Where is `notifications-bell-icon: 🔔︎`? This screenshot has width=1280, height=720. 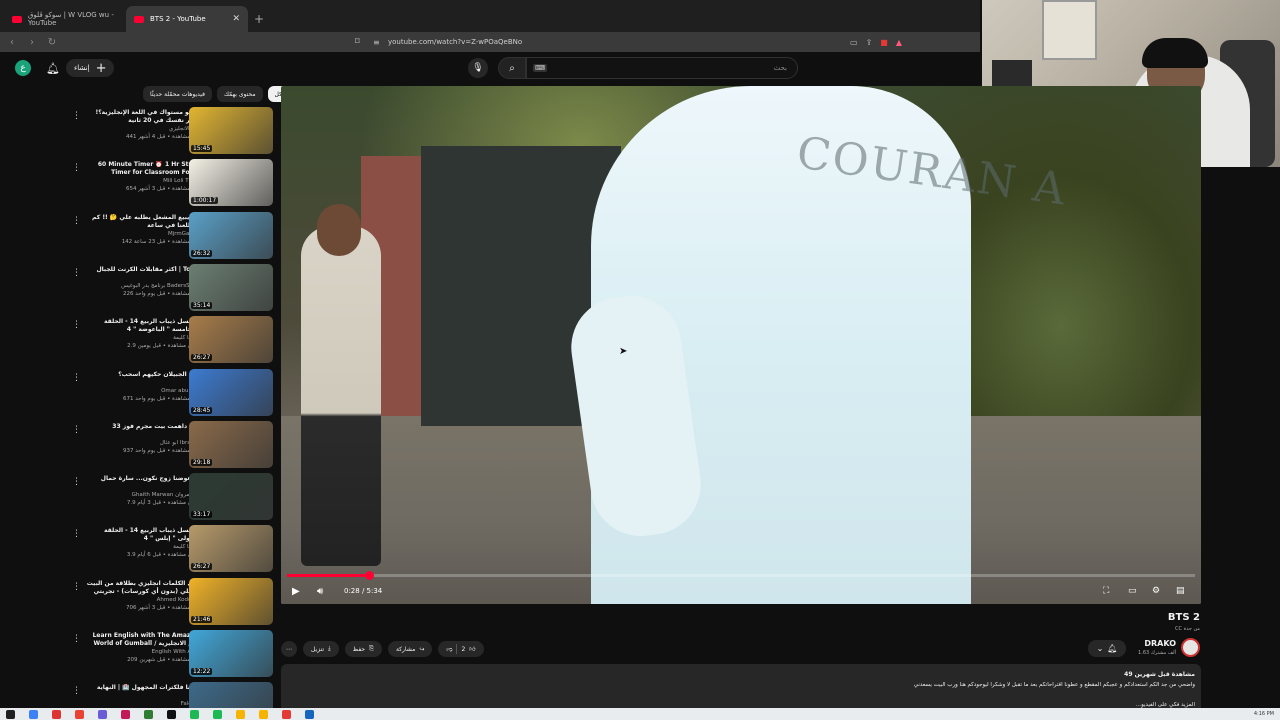
notifications-bell-icon: 🔔︎ is located at coordinates (53, 68).